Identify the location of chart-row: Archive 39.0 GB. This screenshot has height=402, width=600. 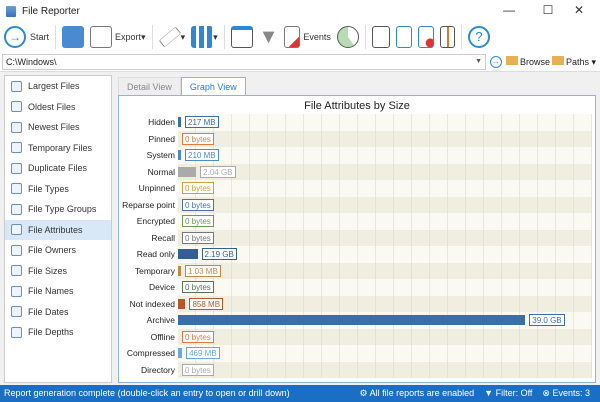
(369, 320).